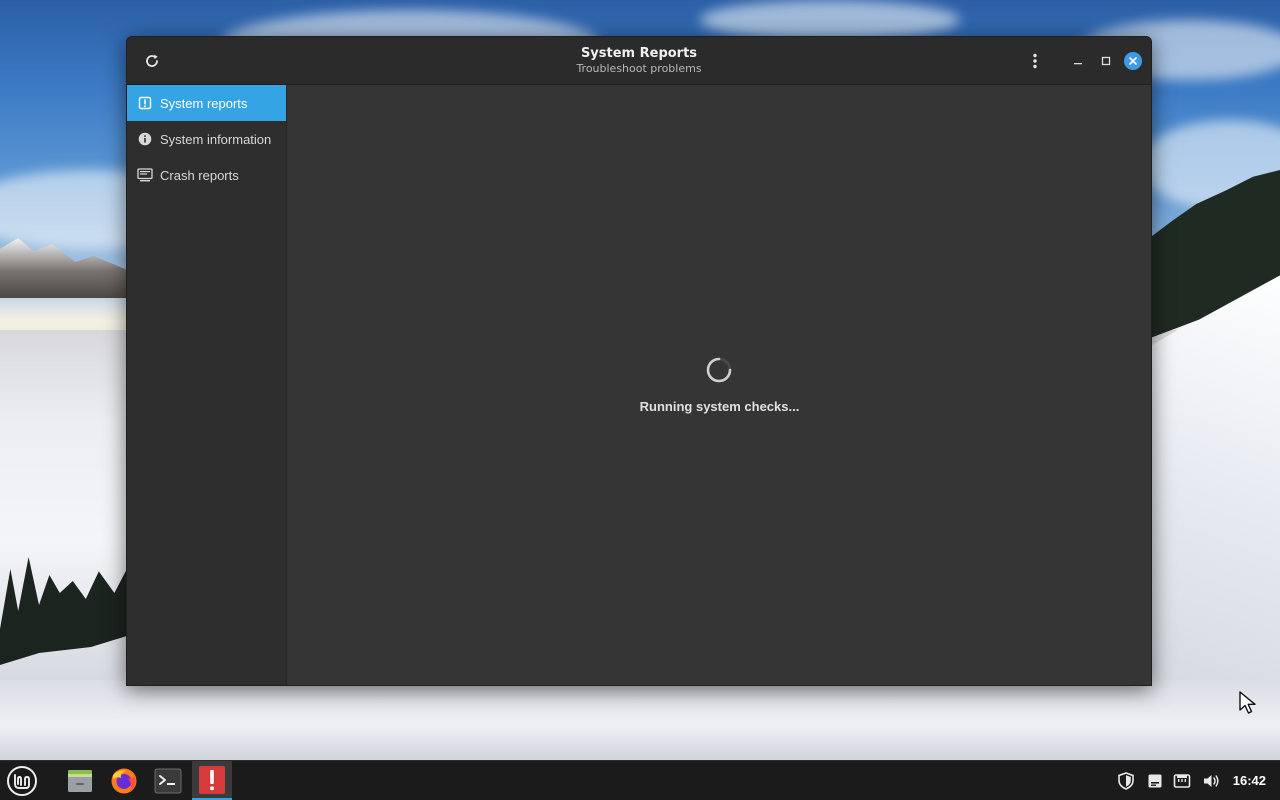 The image size is (1280, 800). Describe the element at coordinates (145, 175) in the screenshot. I see `monitor-icon` at that location.